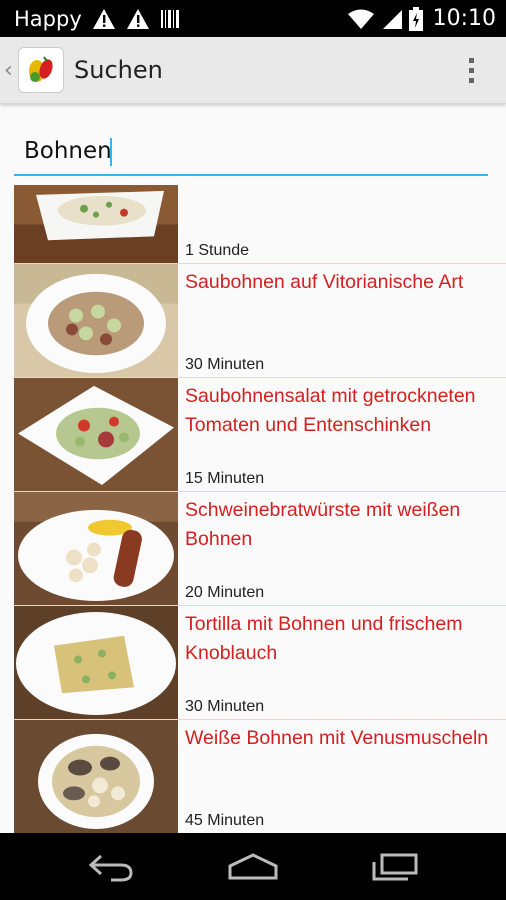 This screenshot has height=900, width=506. Describe the element at coordinates (253, 70) in the screenshot. I see `action-bar: ‹ Suchen` at that location.